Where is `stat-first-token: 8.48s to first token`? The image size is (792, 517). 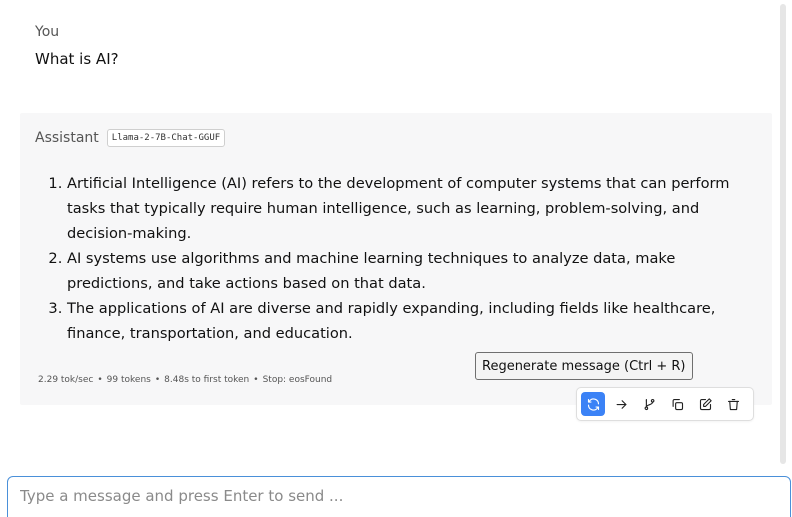 stat-first-token: 8.48s to first token is located at coordinates (207, 380).